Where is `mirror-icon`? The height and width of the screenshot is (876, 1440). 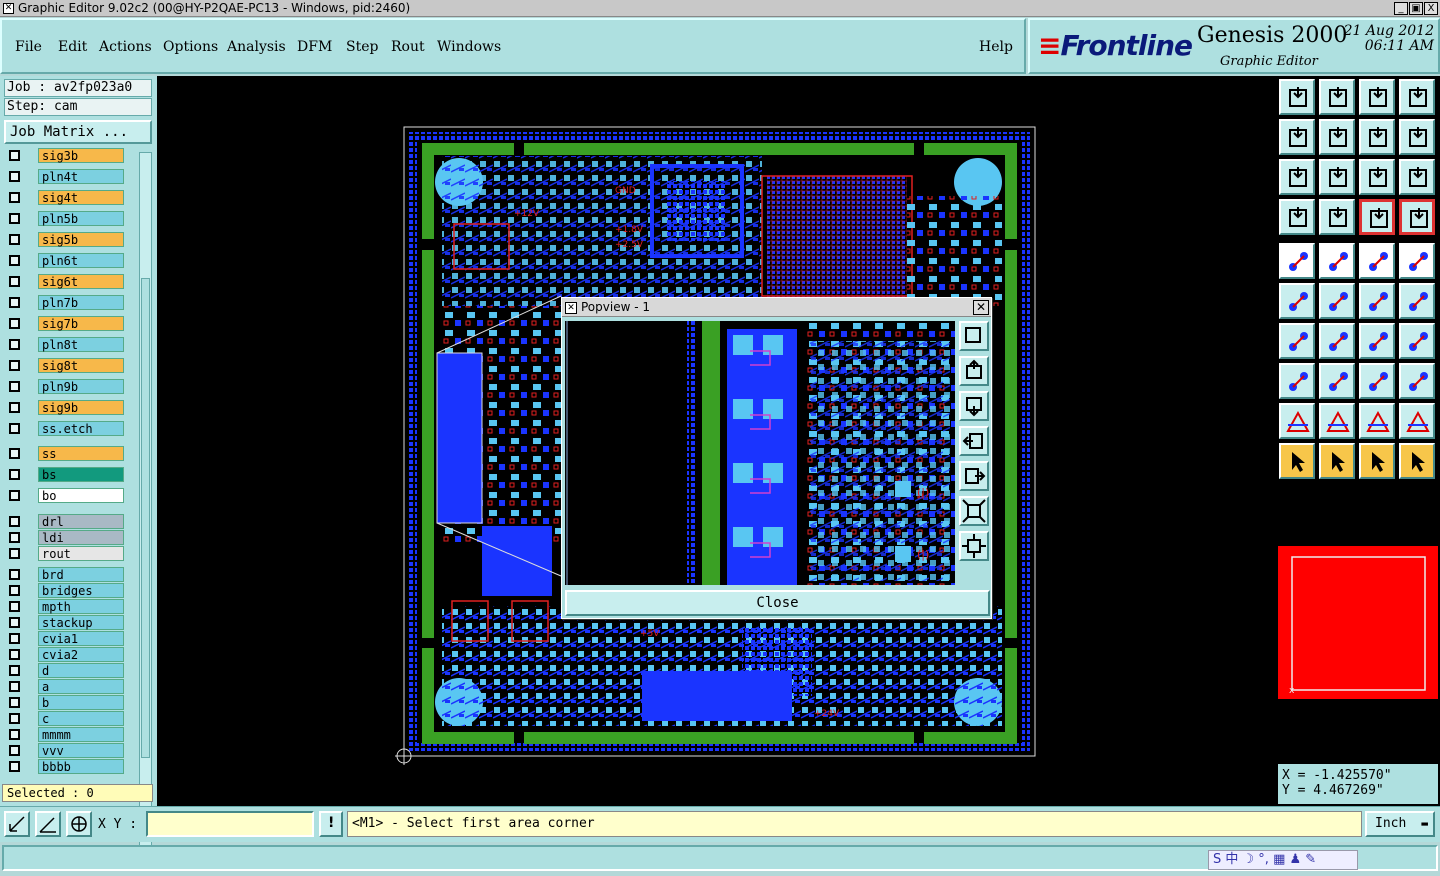
mirror-icon is located at coordinates (1417, 341).